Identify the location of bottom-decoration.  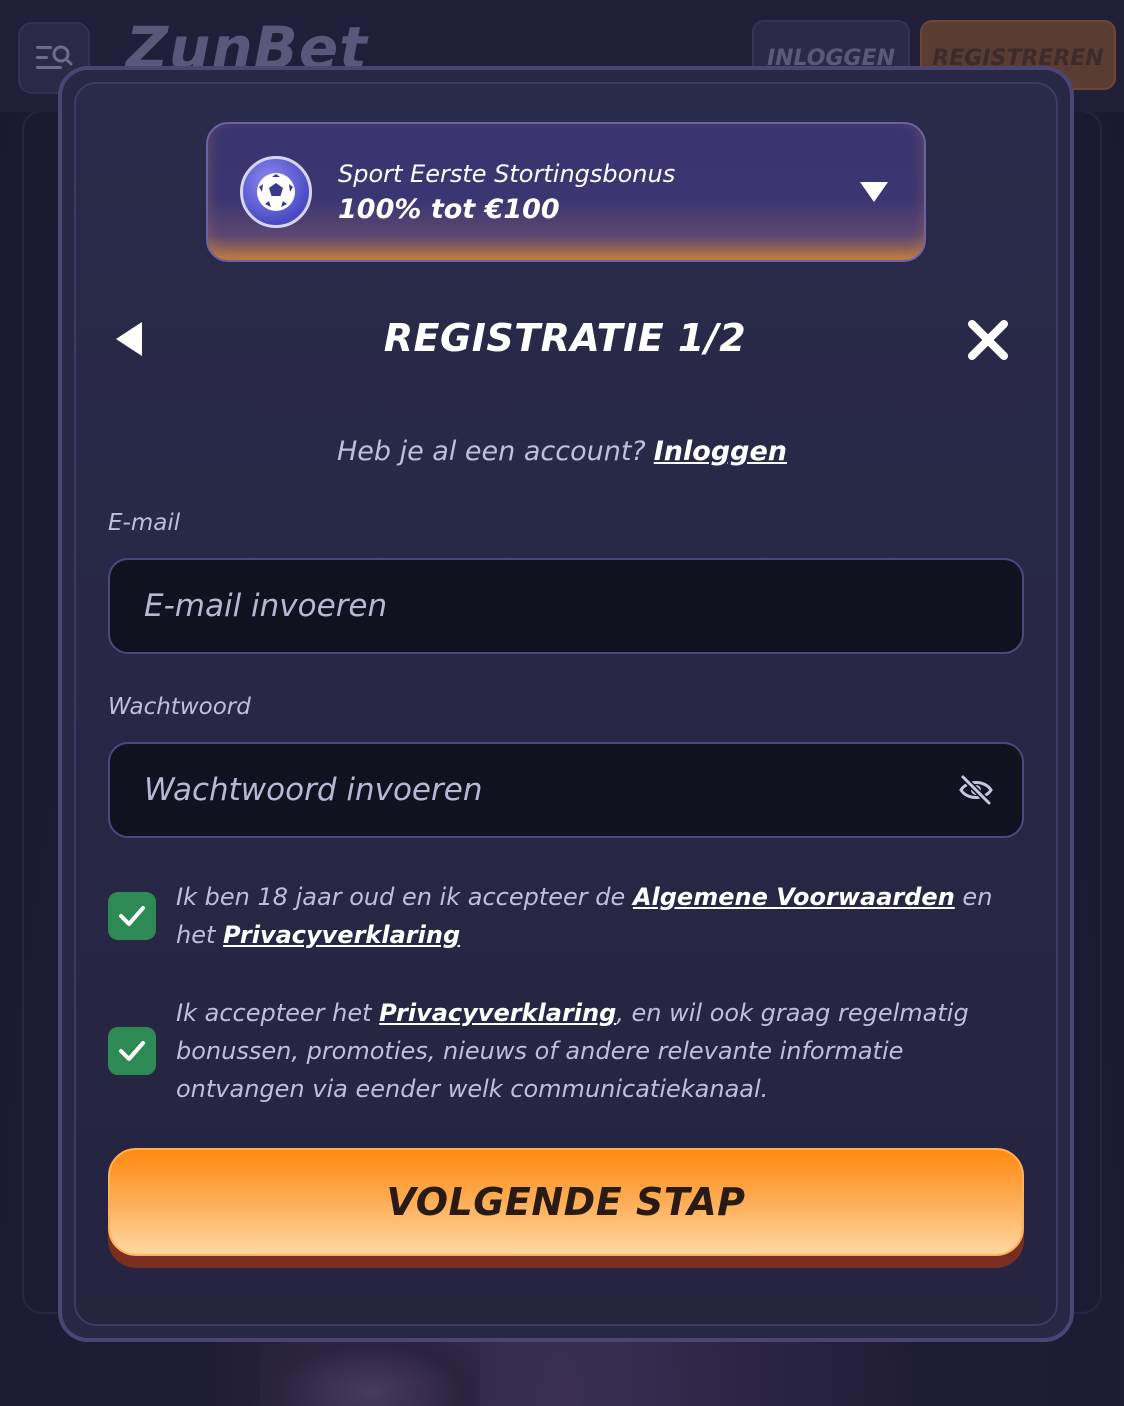
(370, 1371).